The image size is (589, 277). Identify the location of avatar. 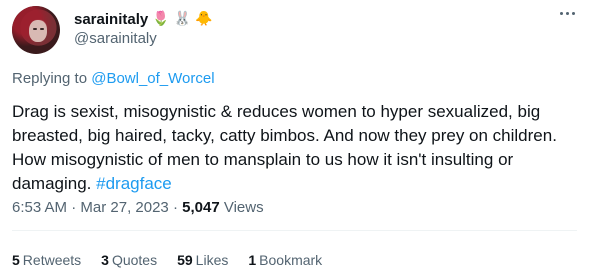
(36, 30).